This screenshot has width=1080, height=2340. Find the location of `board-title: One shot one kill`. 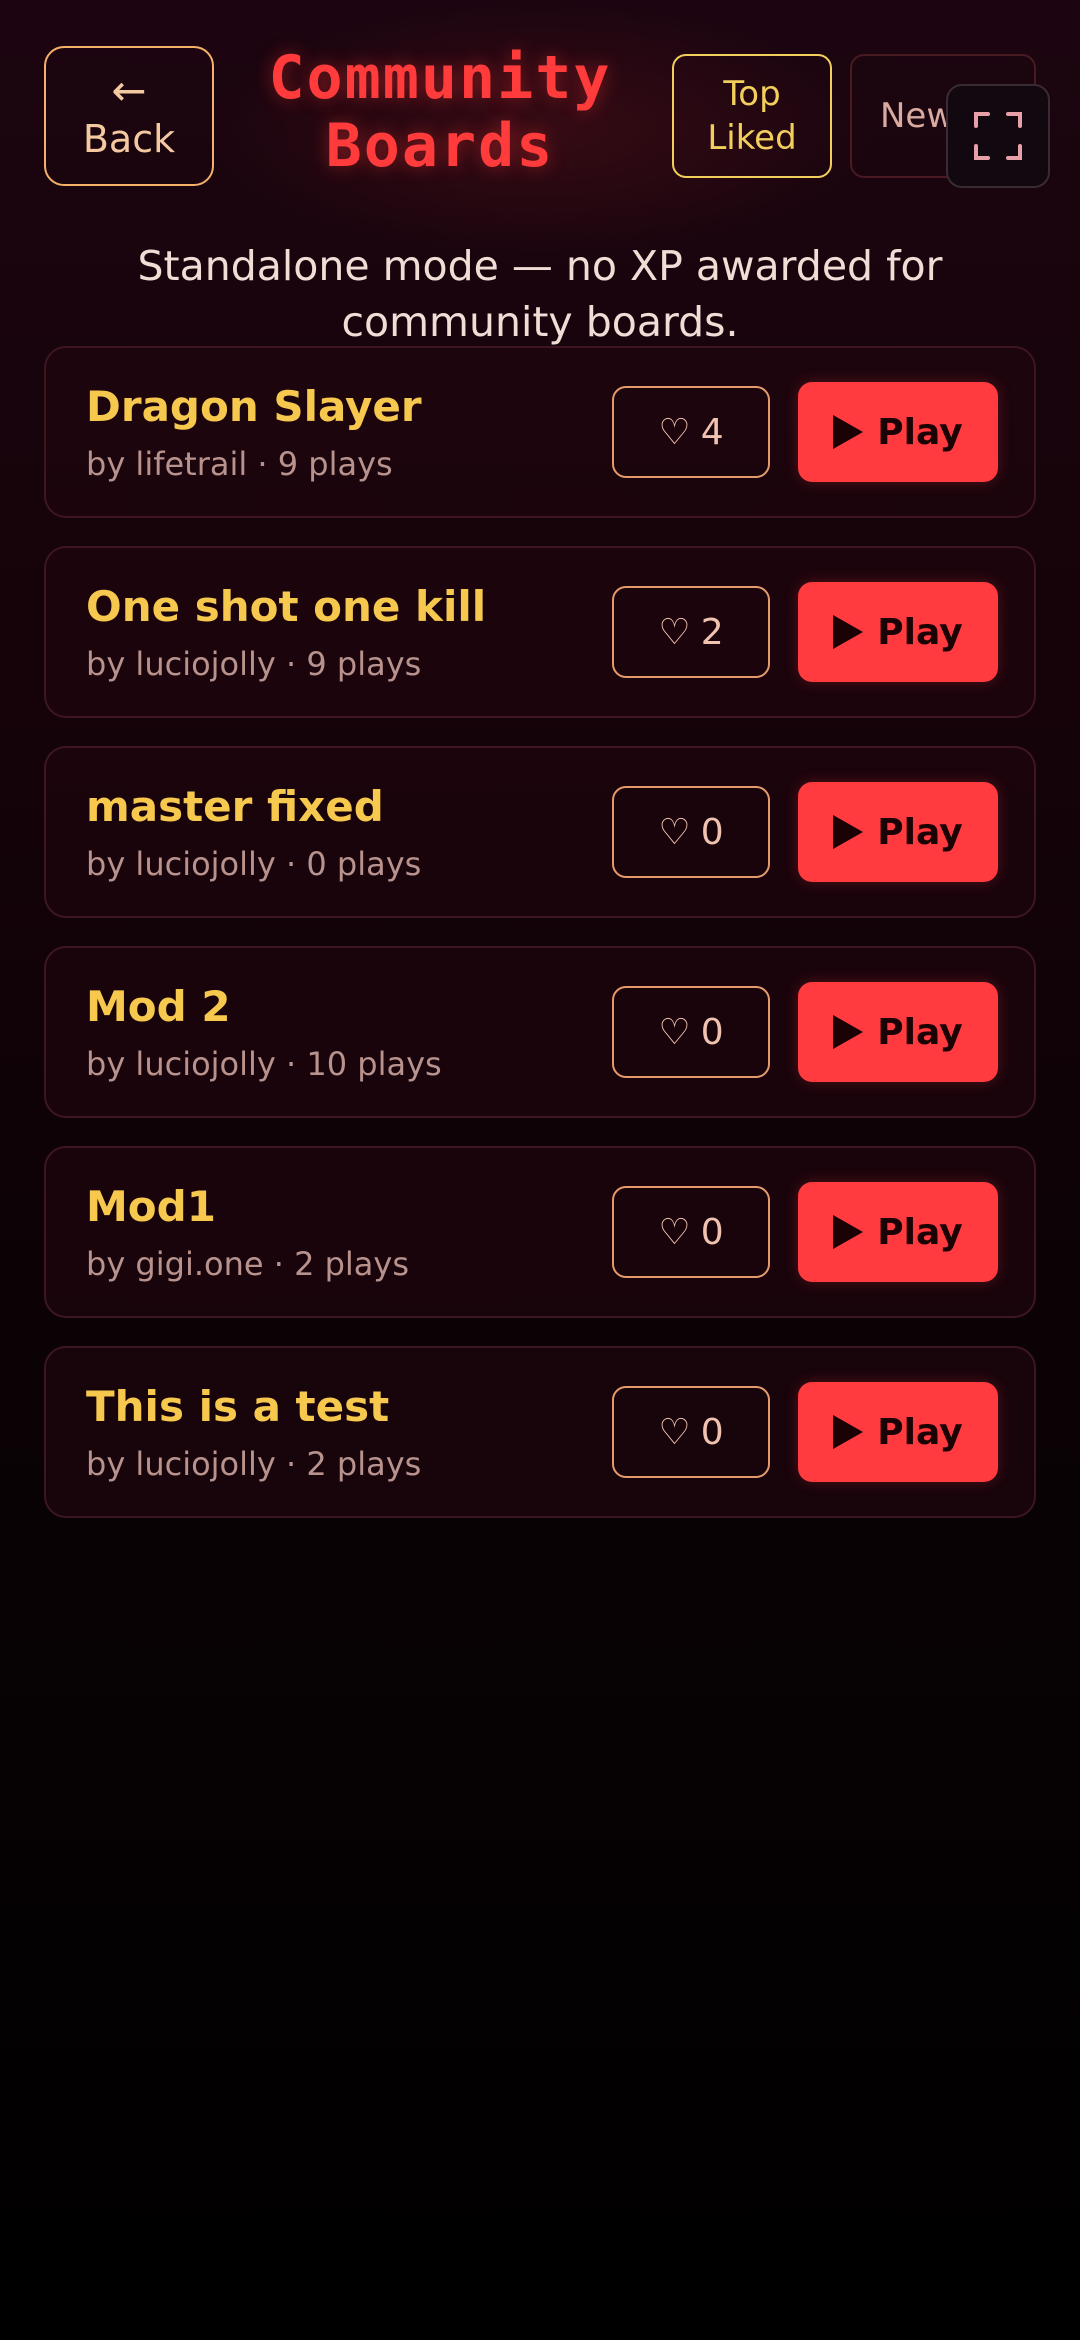

board-title: One shot one kill is located at coordinates (286, 606).